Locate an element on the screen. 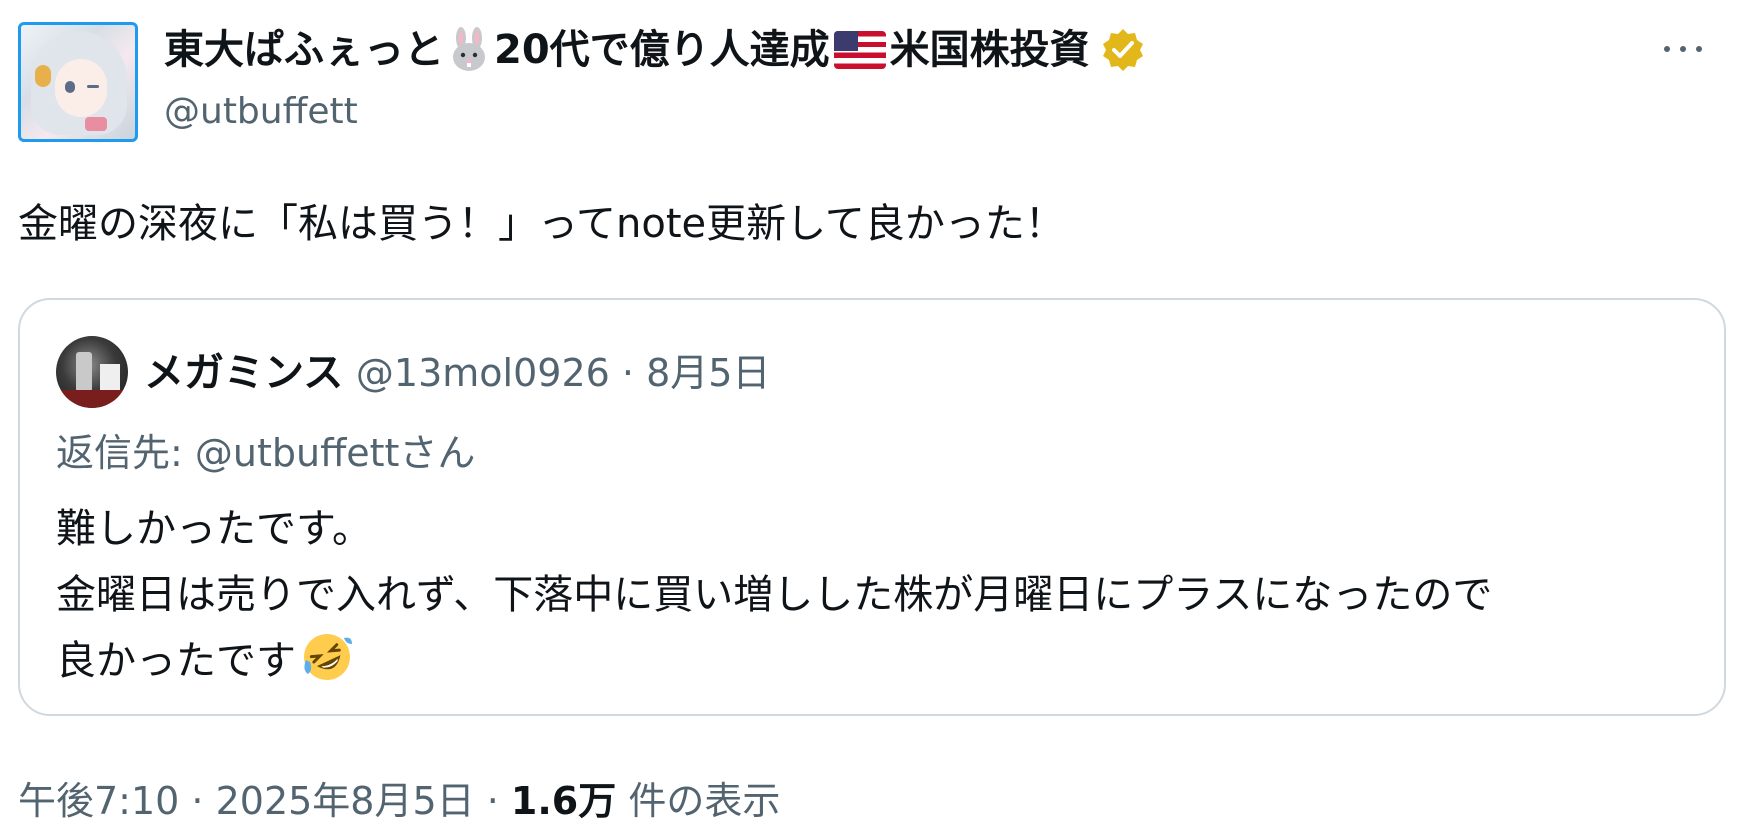  quoted-body-text: 良かったです is located at coordinates (176, 661).